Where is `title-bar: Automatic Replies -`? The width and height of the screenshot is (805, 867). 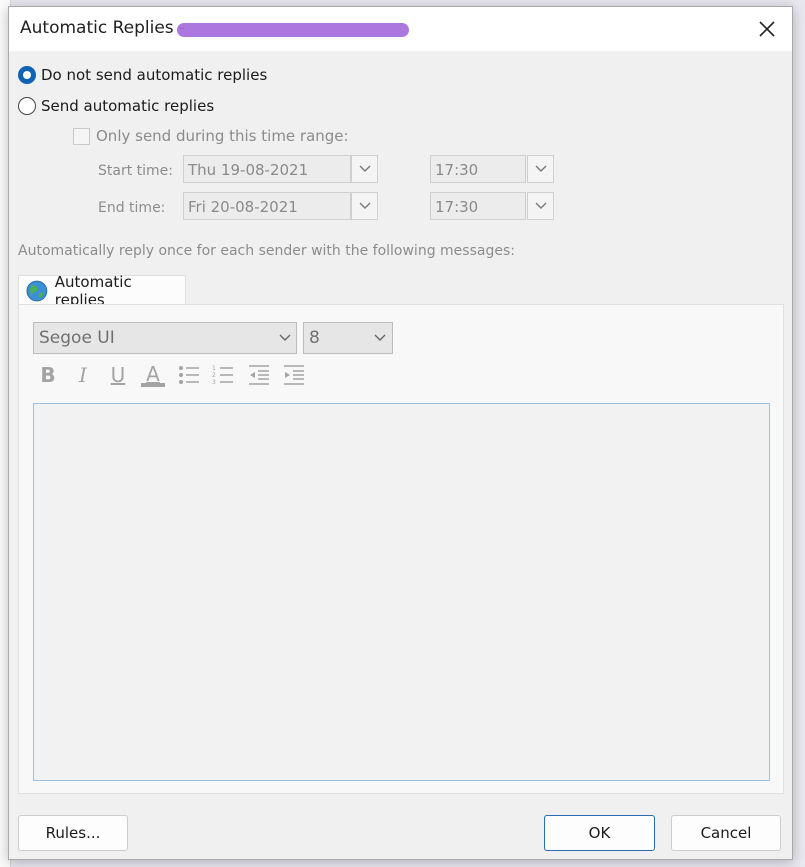
title-bar: Automatic Replies - is located at coordinates (400, 29).